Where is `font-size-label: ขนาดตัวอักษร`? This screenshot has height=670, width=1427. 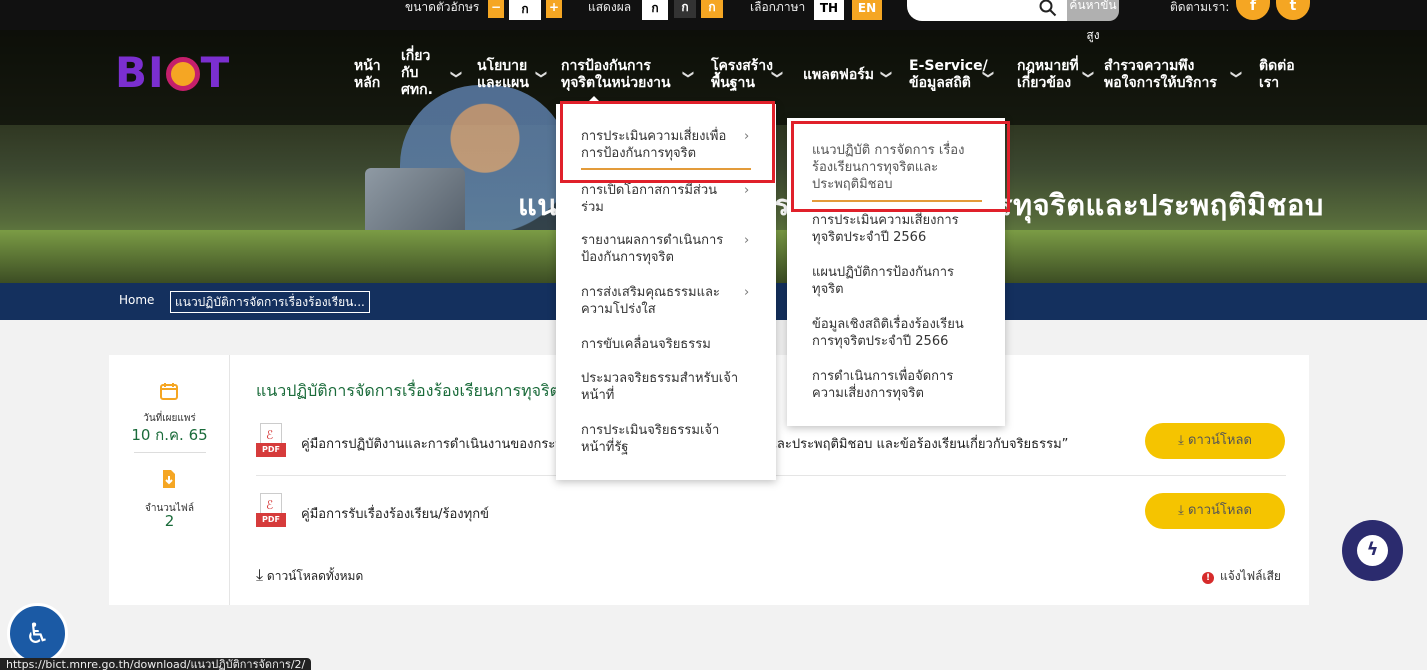 font-size-label: ขนาดตัวอักษร is located at coordinates (442, 7).